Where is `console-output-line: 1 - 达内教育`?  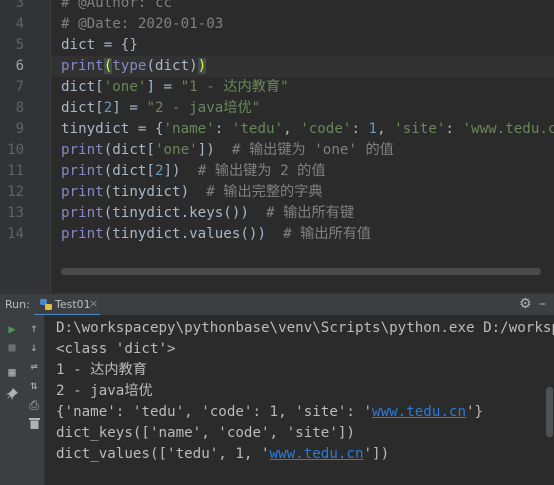 console-output-line: 1 - 达内教育 is located at coordinates (101, 370).